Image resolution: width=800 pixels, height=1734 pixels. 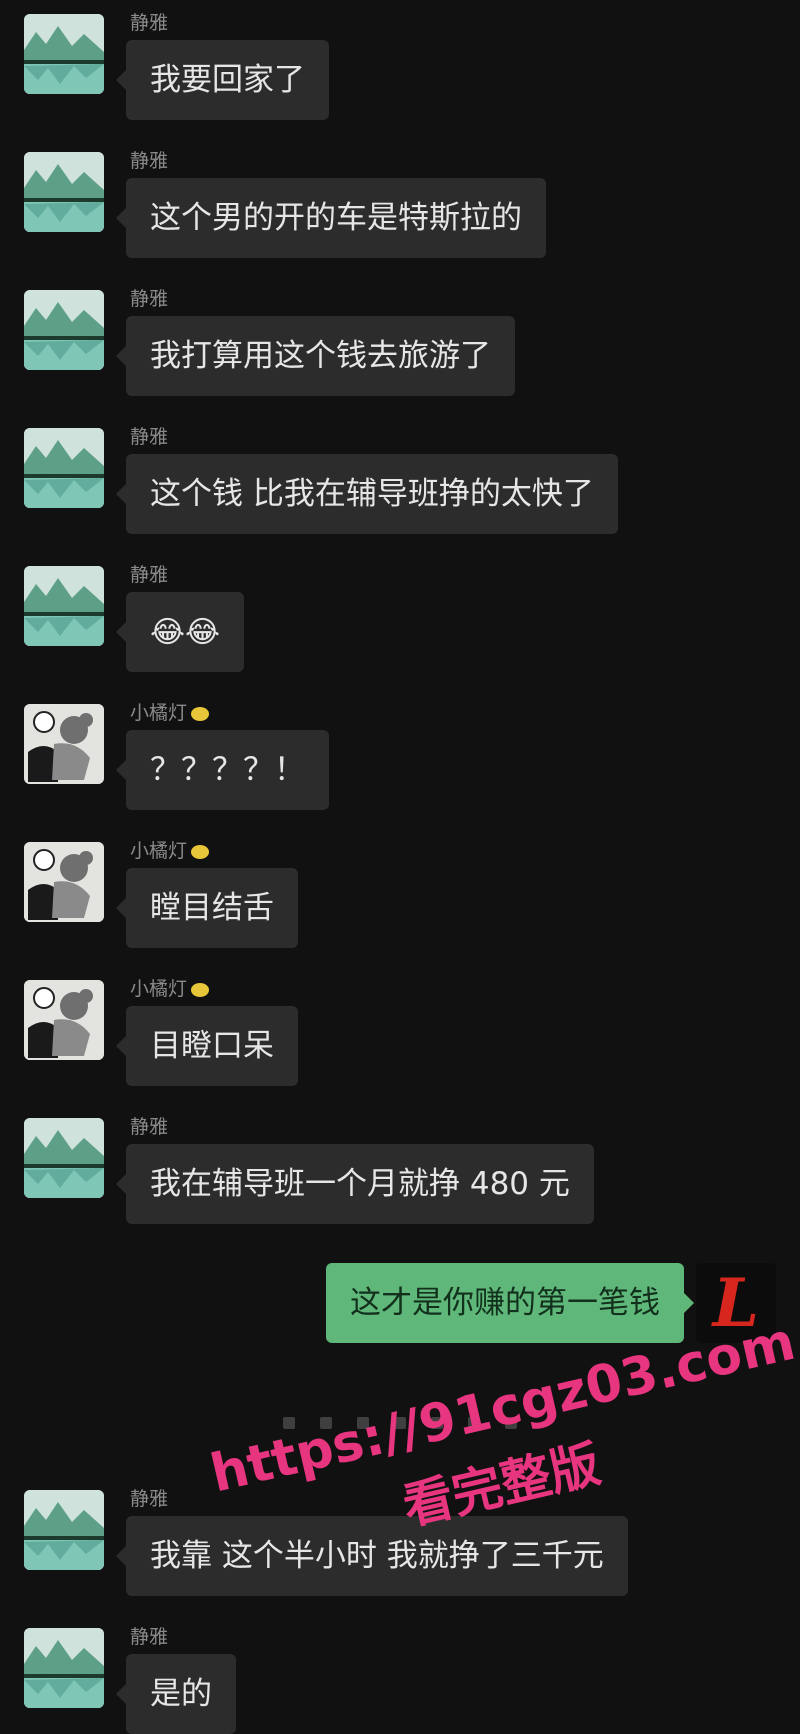 I want to click on message-bubble: 是的, so click(x=176, y=1694).